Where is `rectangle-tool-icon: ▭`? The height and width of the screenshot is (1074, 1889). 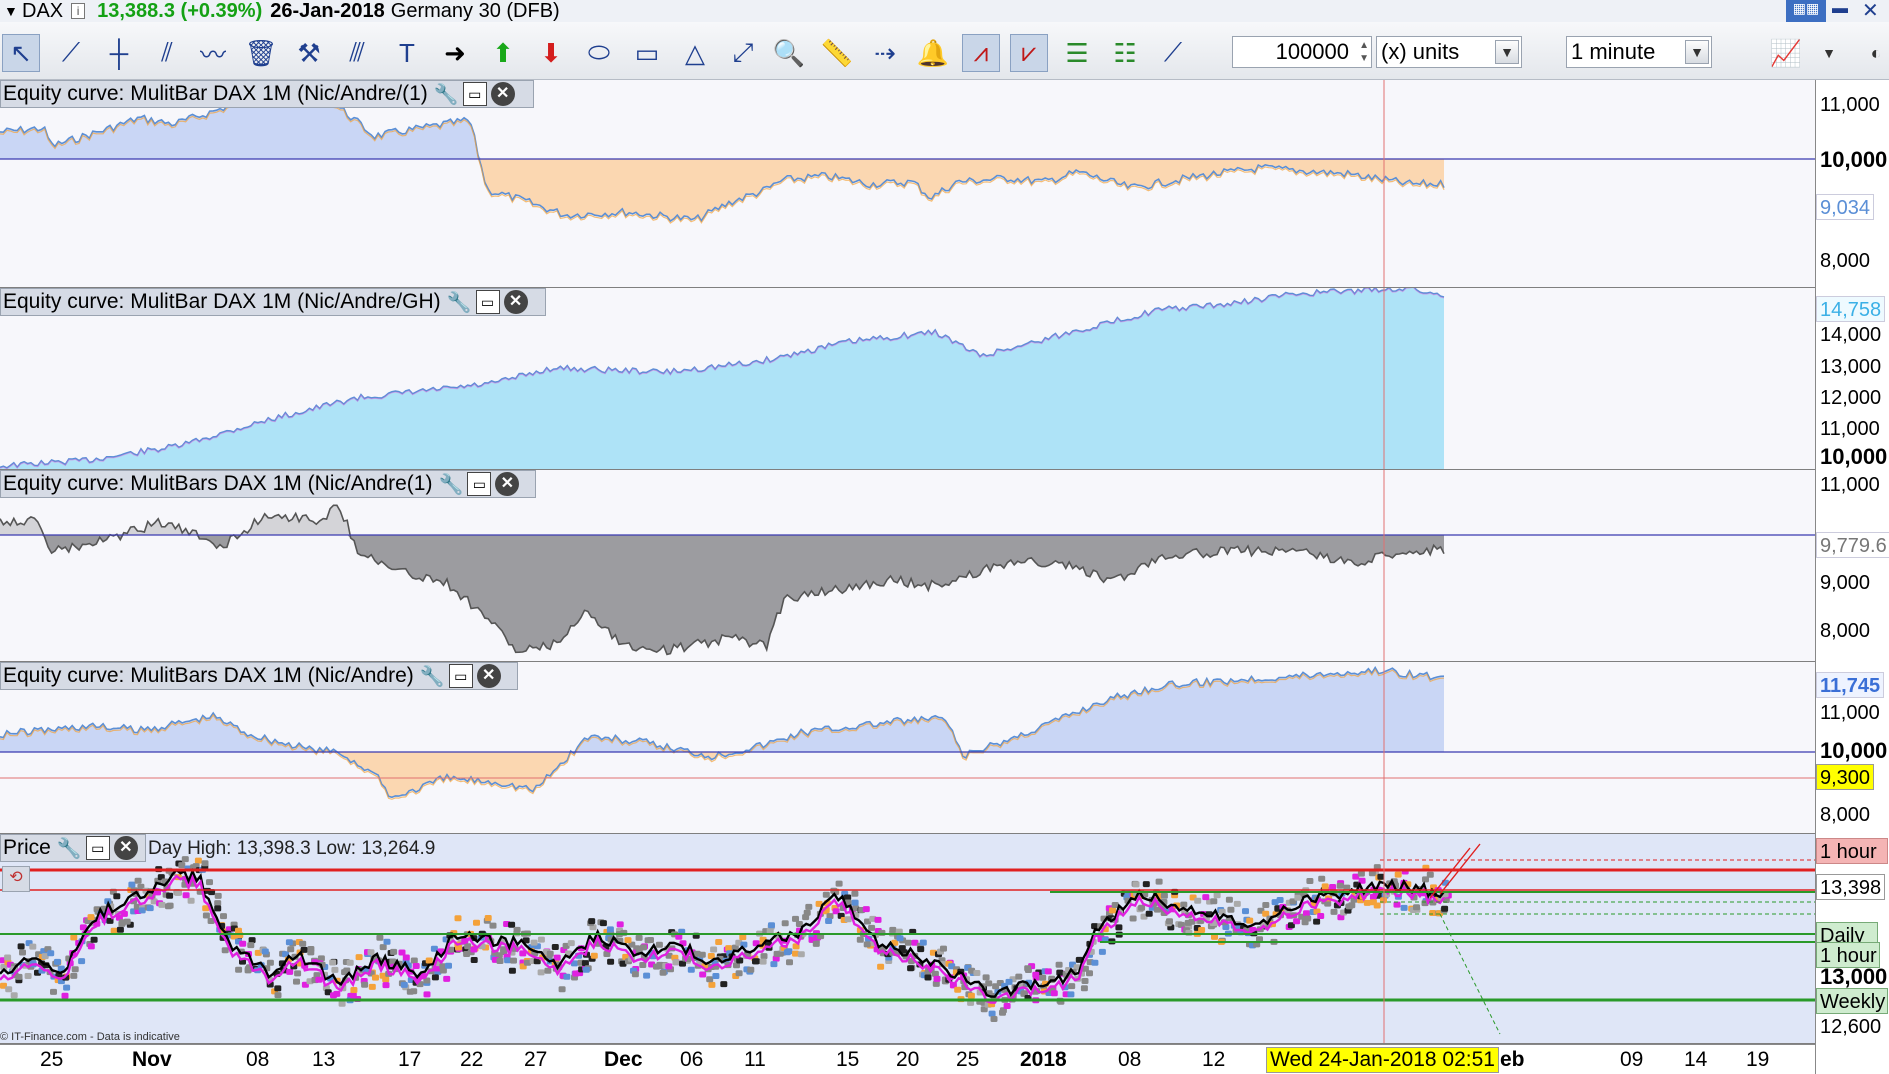
rectangle-tool-icon: ▭ is located at coordinates (647, 53).